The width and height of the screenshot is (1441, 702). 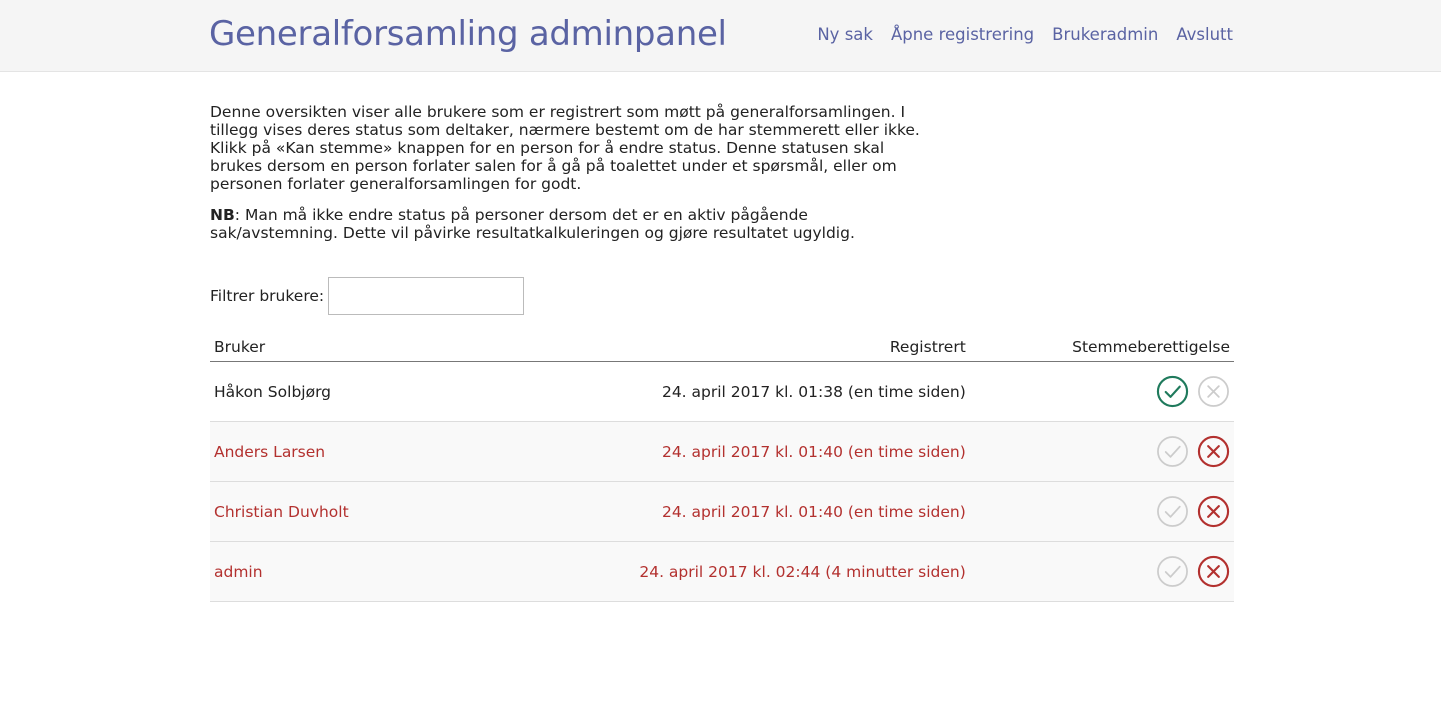 I want to click on column-header-voting-rights: Stemmeberettigelse, so click(x=1101, y=347).